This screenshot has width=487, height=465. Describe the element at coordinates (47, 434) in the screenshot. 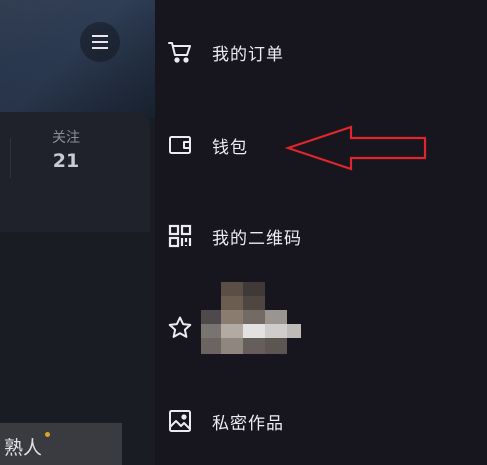

I see `notification-dot` at that location.